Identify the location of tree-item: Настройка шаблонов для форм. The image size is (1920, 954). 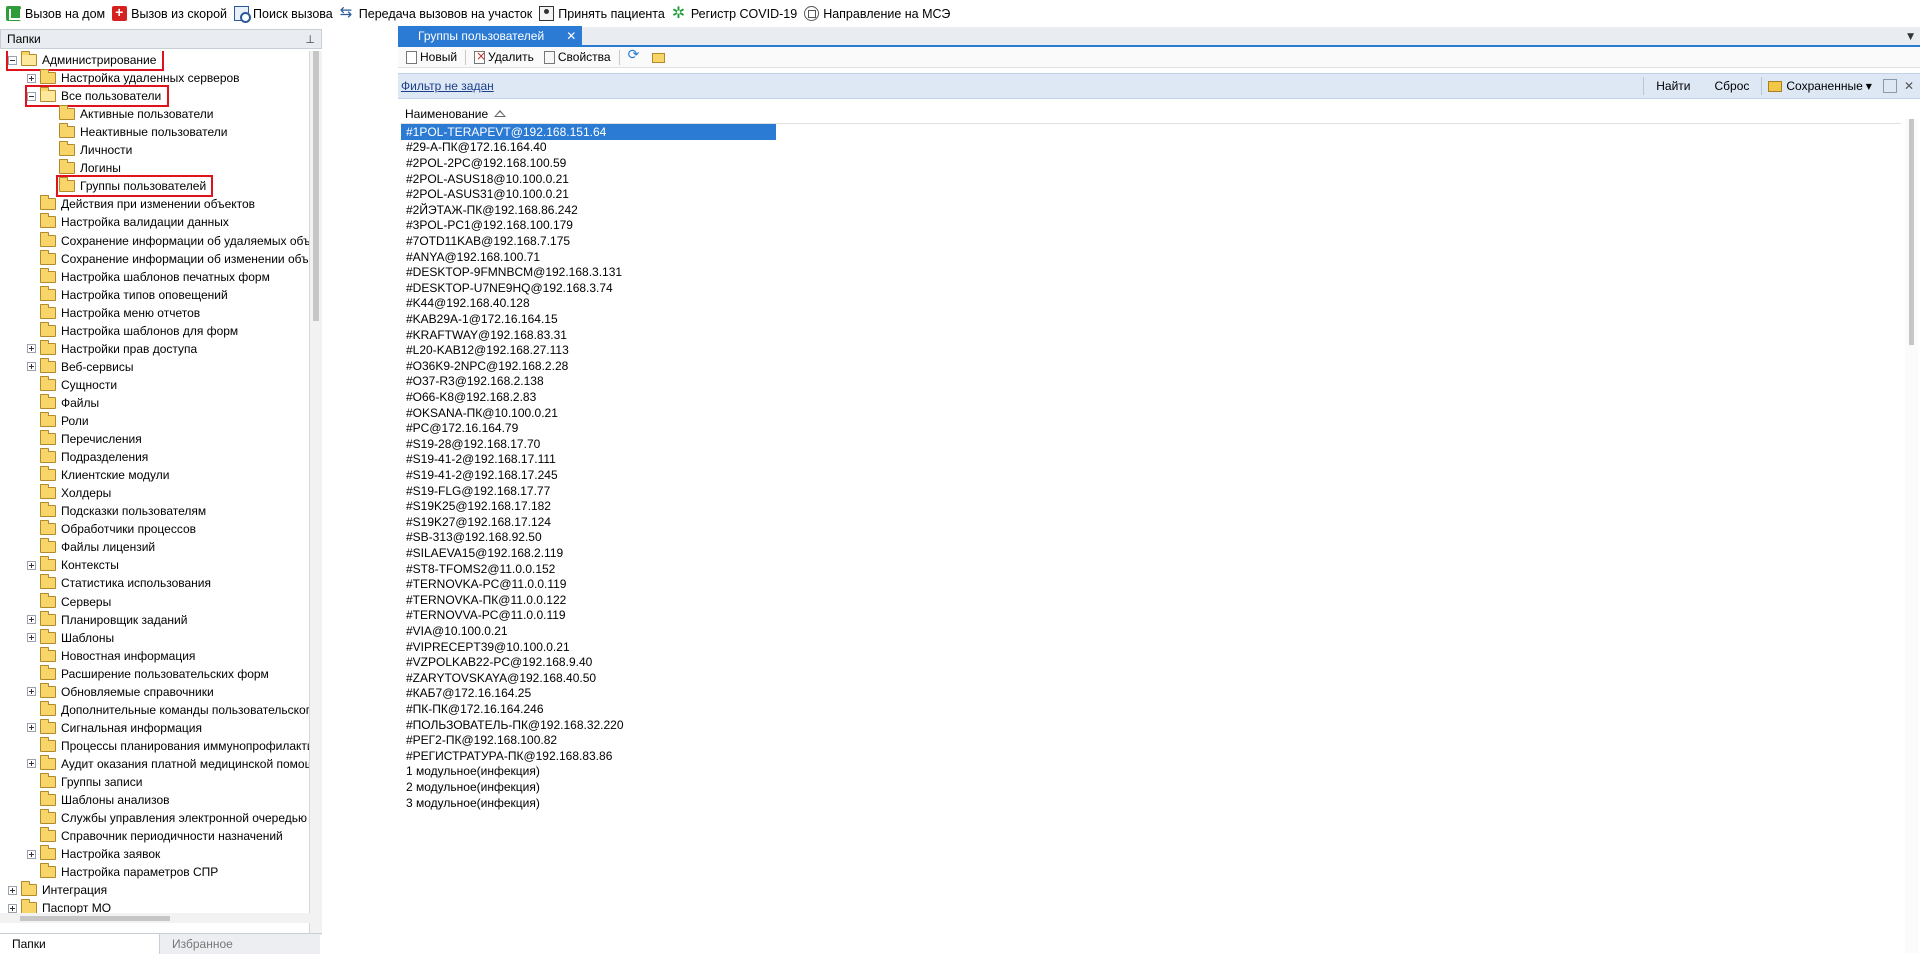
(132, 330).